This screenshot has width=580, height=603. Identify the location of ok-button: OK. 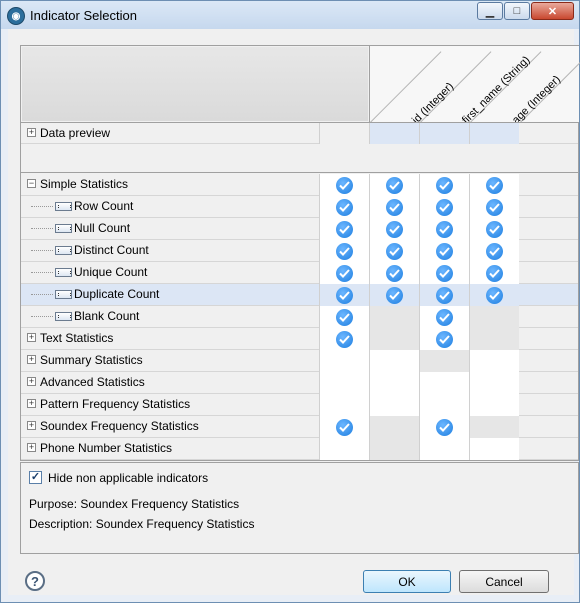
(407, 581).